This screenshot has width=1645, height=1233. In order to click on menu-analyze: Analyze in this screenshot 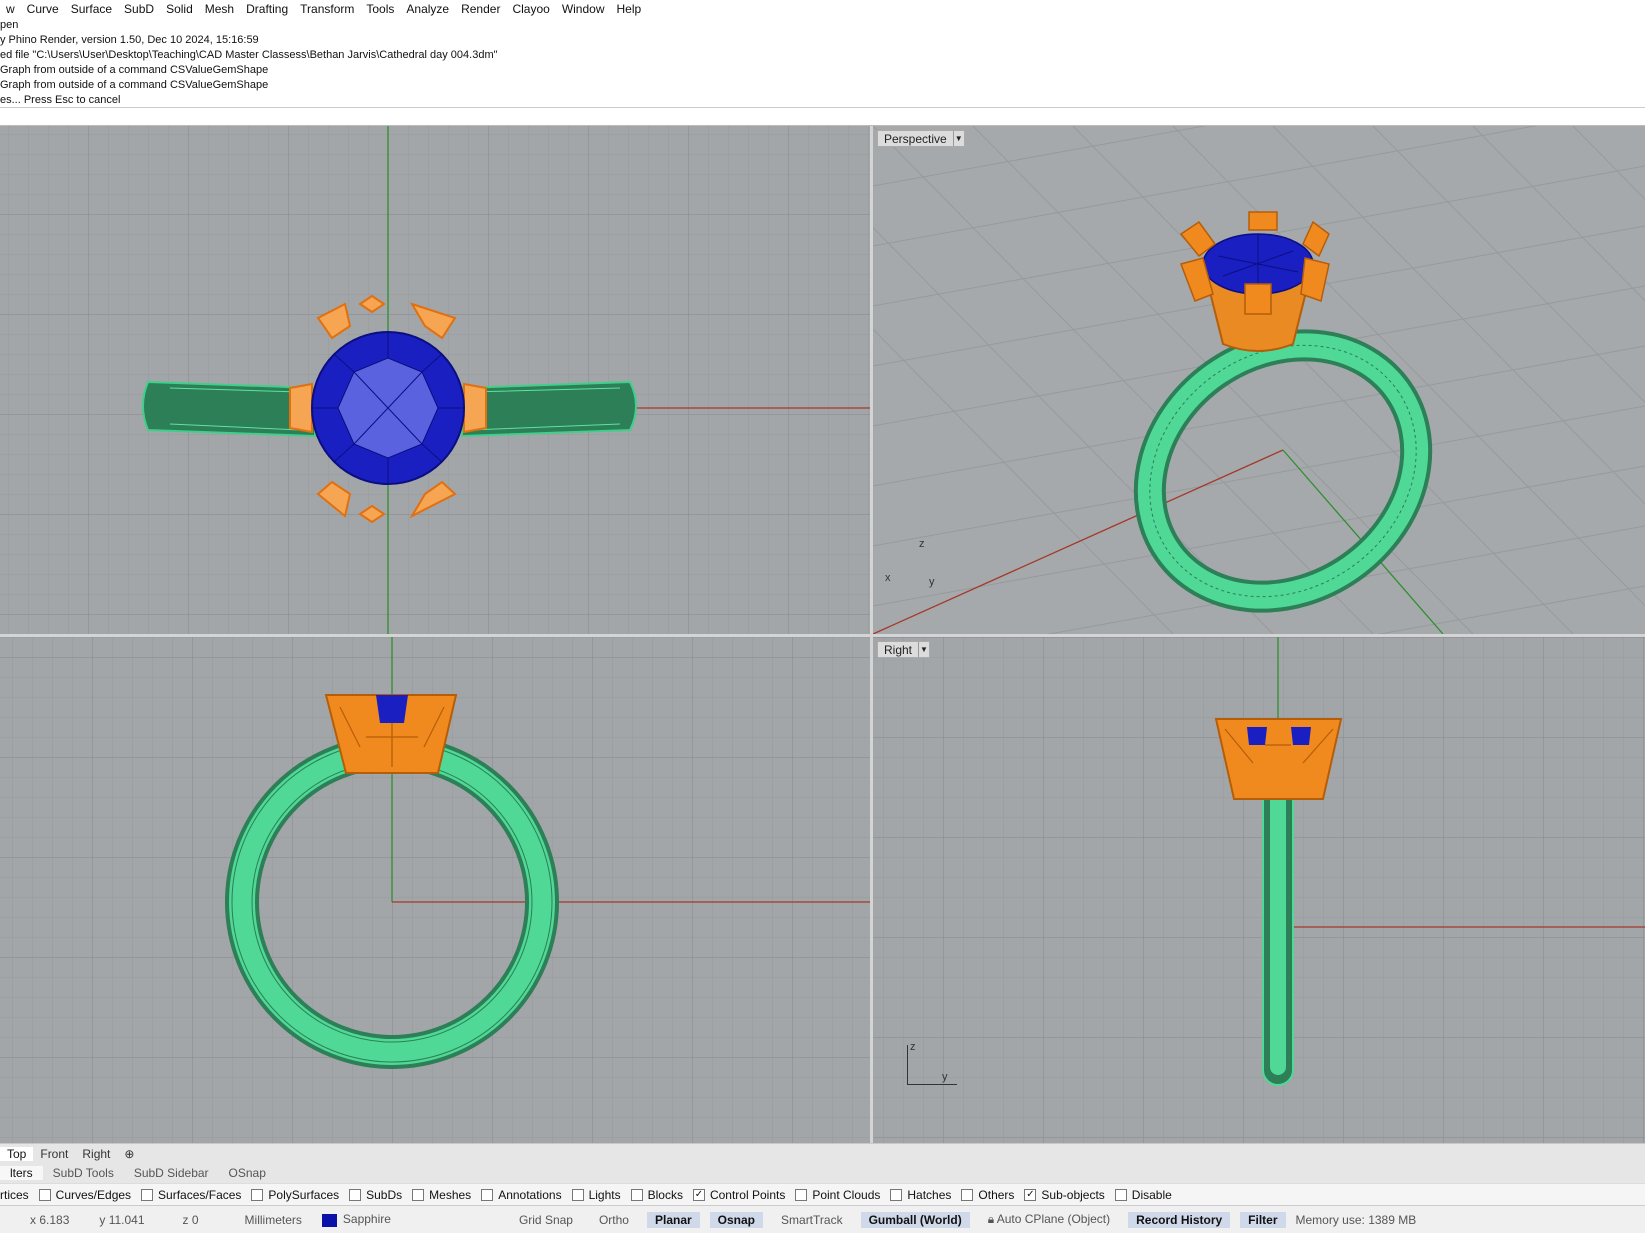, I will do `click(427, 9)`.